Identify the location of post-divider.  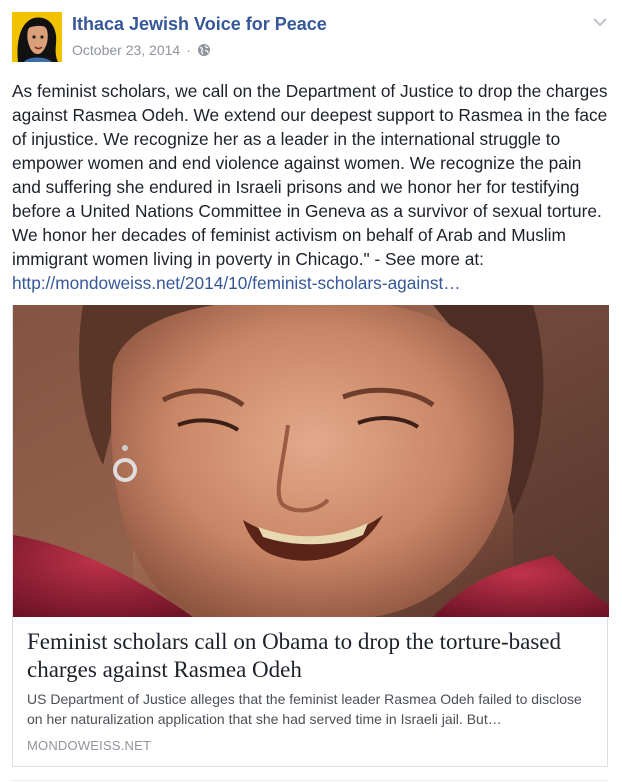
(310, 780).